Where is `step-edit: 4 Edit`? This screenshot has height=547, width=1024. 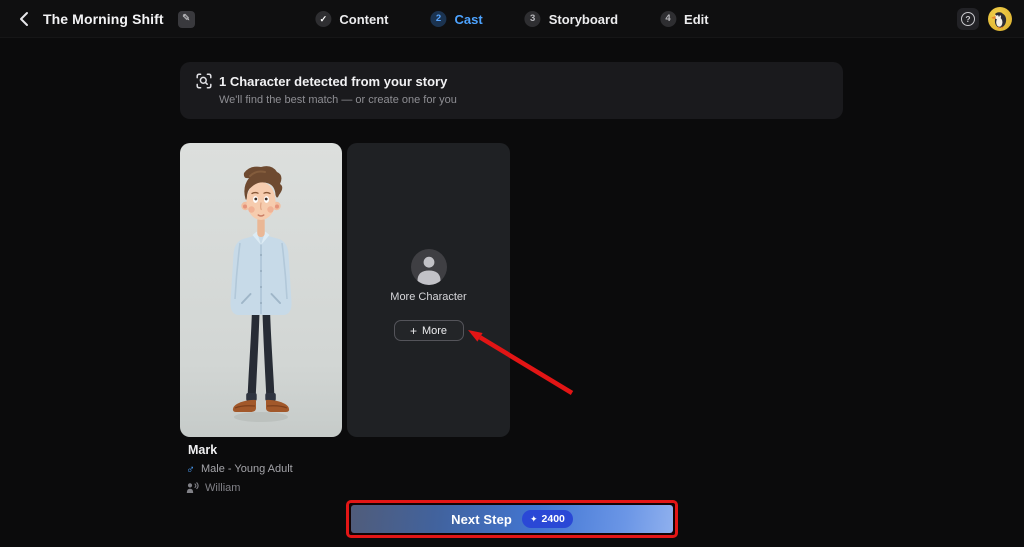
step-edit: 4 Edit is located at coordinates (684, 19).